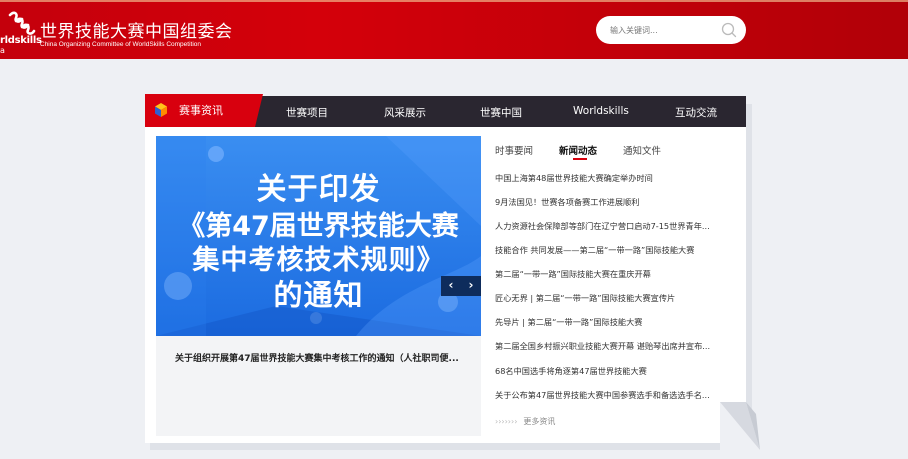 The width and height of the screenshot is (908, 459). I want to click on banner-controls: ‹ ›, so click(461, 286).